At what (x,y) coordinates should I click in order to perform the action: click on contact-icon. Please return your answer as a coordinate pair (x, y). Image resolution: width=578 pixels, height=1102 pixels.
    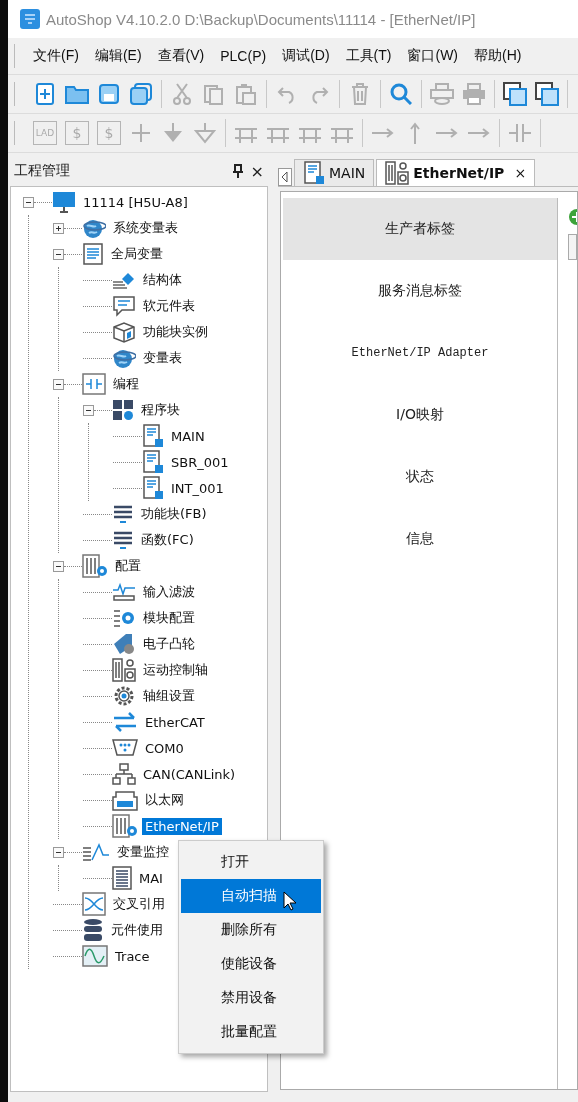
    Looking at the image, I should click on (520, 133).